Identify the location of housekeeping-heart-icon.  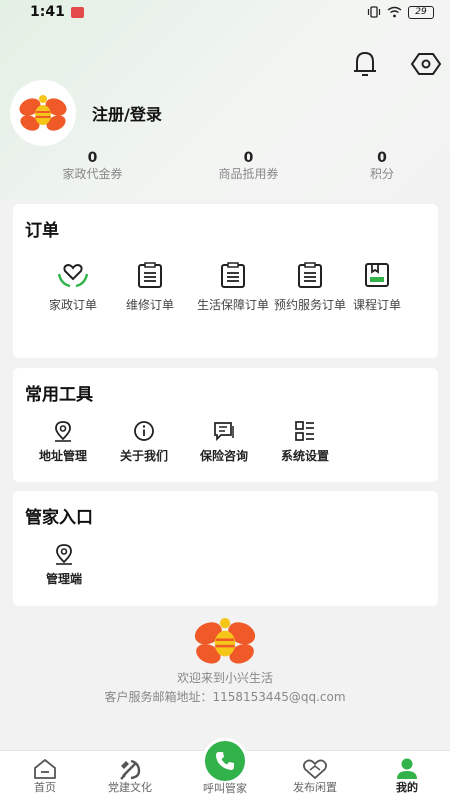
(73, 275).